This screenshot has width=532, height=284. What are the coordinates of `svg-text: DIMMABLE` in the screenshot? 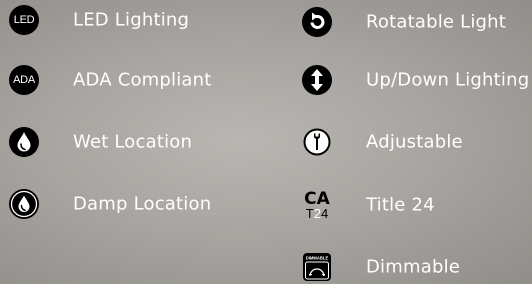 It's located at (317, 258).